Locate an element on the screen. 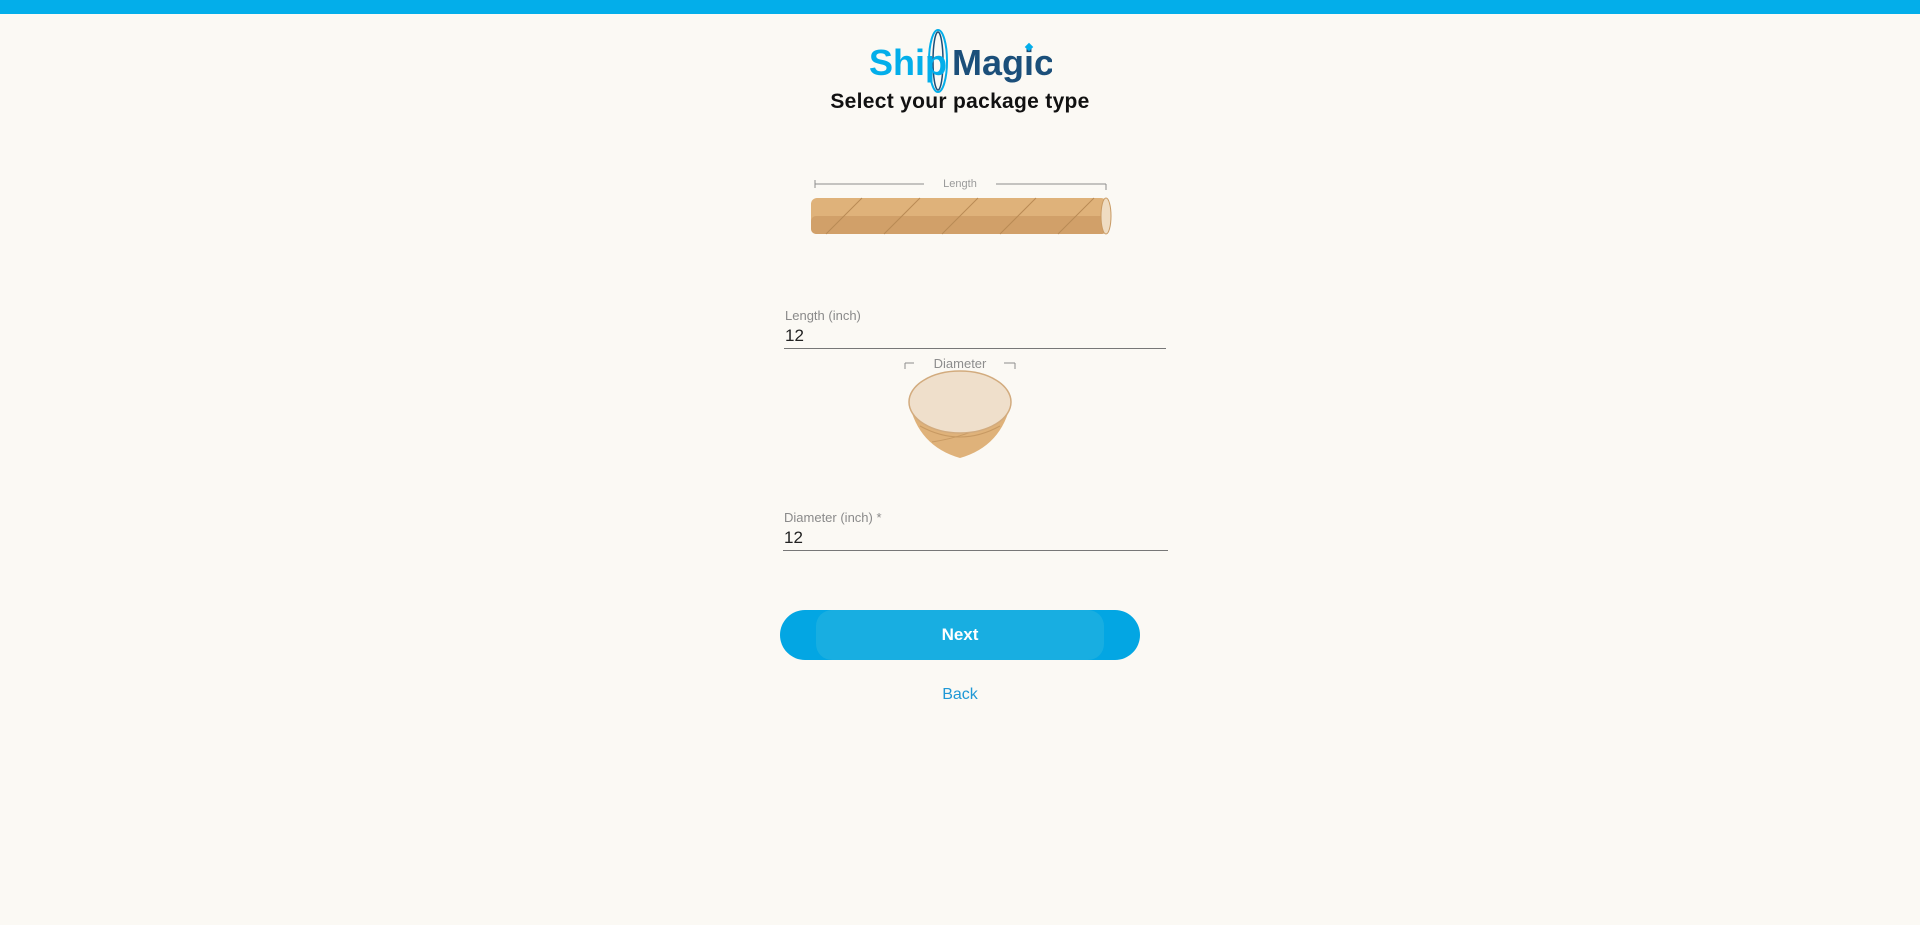  tube-length-label: Length is located at coordinates (960, 184).